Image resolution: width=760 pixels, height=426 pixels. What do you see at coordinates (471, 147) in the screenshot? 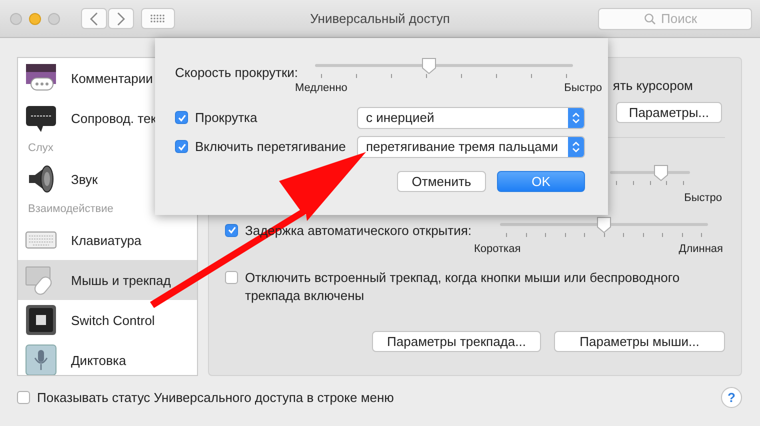
I see `popup-menu: перетягивание тремя пальцами` at bounding box center [471, 147].